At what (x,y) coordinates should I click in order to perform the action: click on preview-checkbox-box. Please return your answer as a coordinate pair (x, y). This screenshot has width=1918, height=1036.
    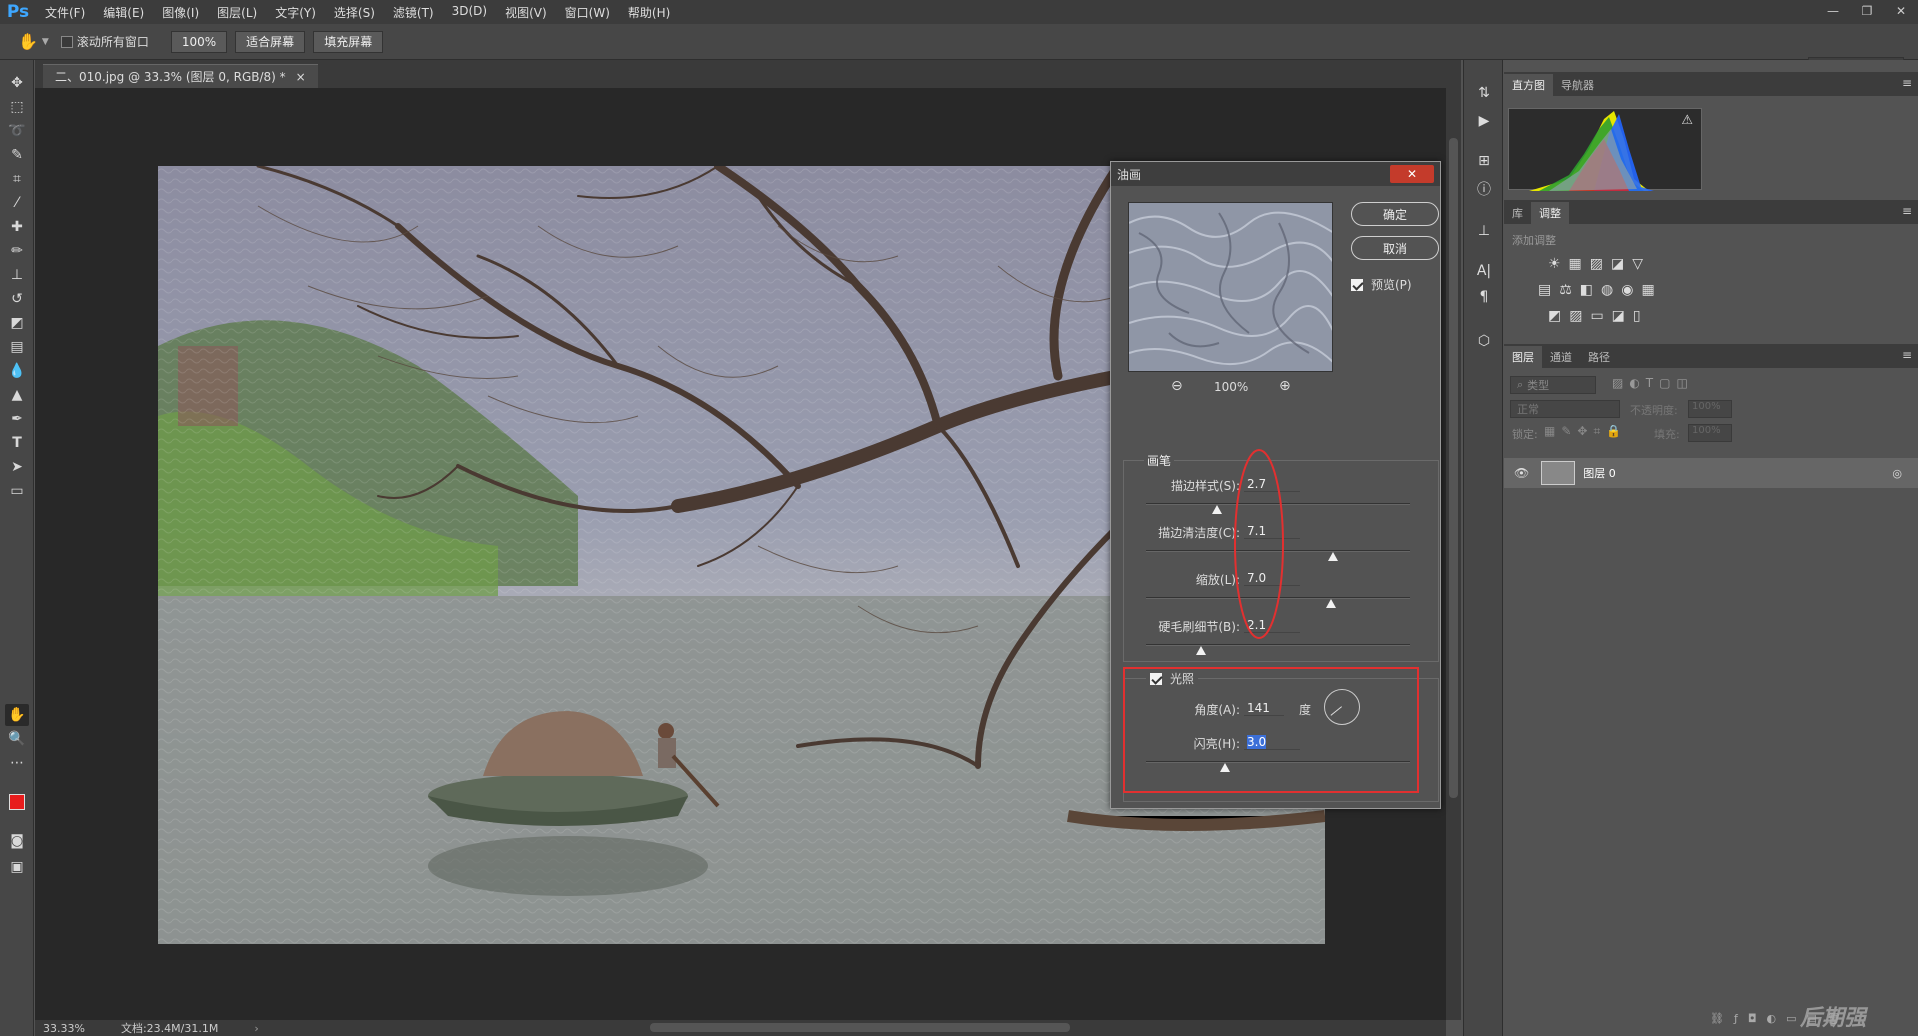
    Looking at the image, I should click on (1357, 284).